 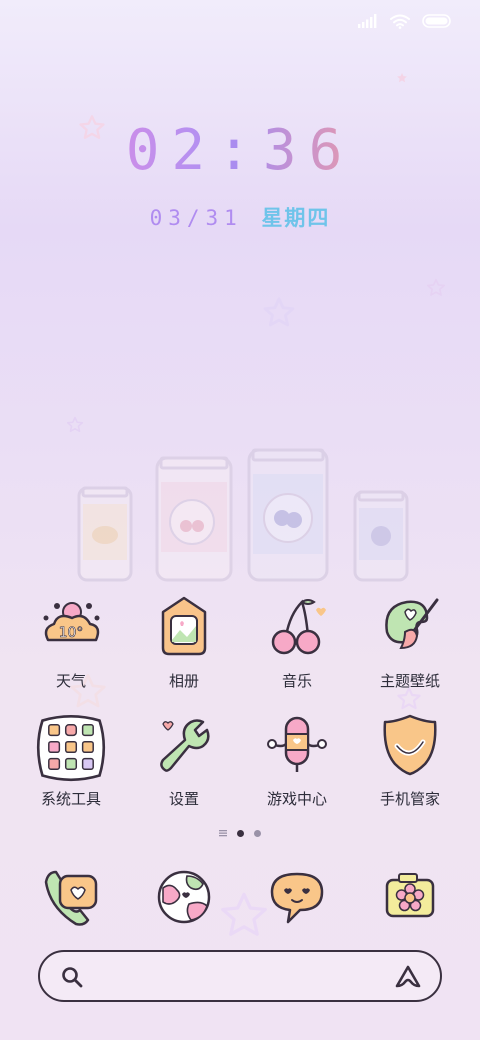 I want to click on app-folder-system-tools: 系统工具, so click(x=71, y=759).